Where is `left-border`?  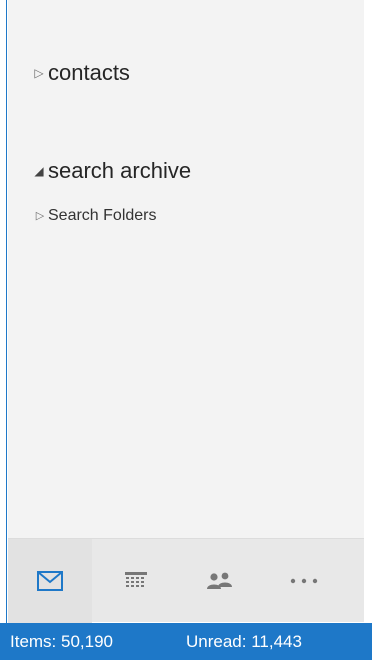
left-border is located at coordinates (3, 311).